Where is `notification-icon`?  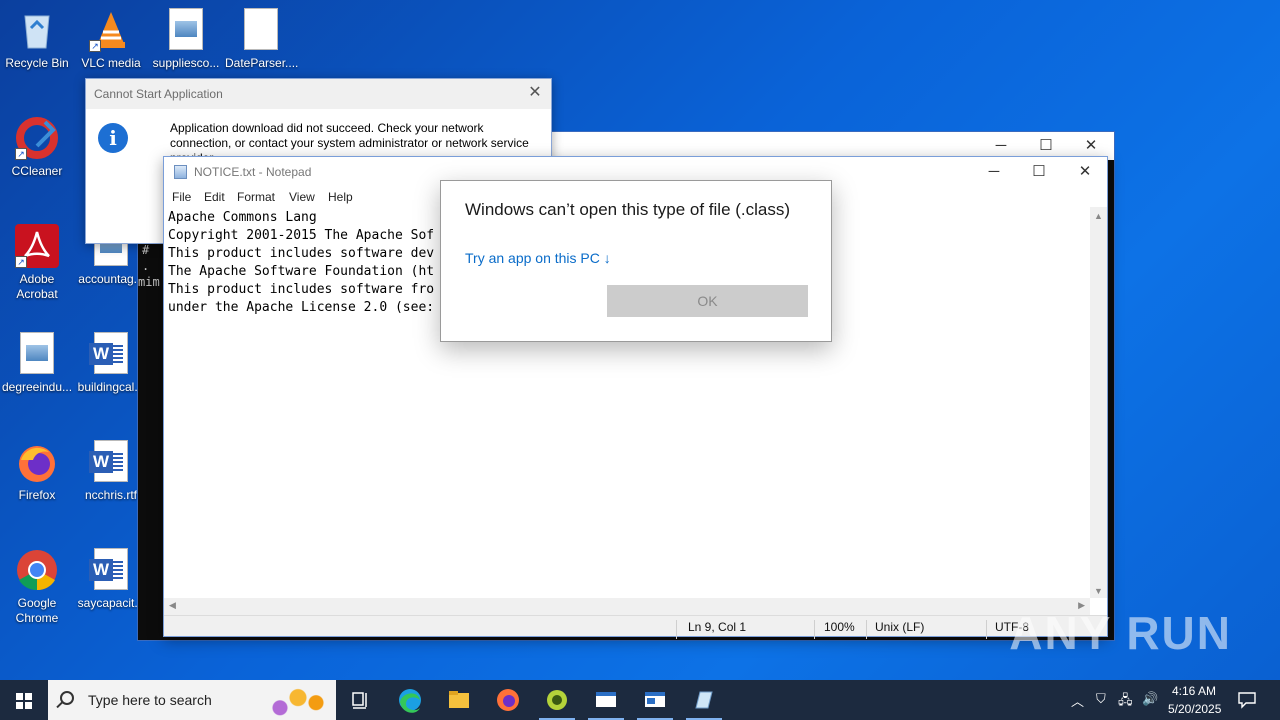
notification-icon is located at coordinates (1247, 700).